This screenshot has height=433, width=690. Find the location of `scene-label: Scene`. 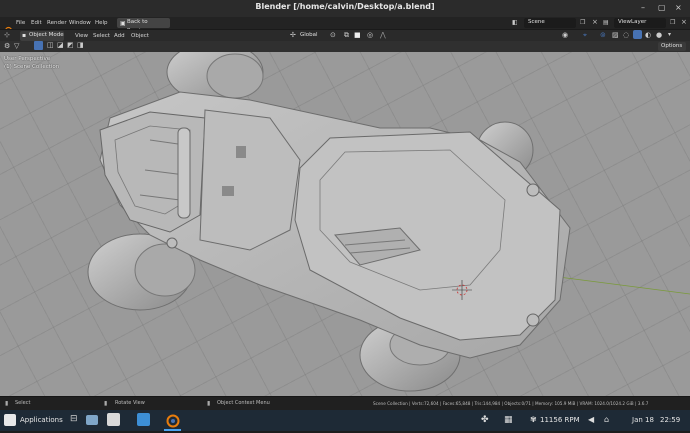

scene-label: Scene is located at coordinates (536, 22).